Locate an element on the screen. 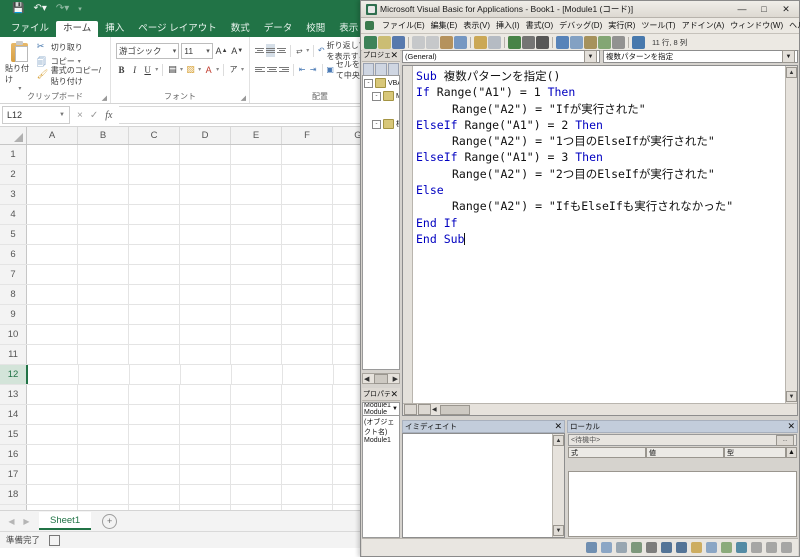 This screenshot has width=800, height=557. next-sheet-icon: ▶ is located at coordinates (26, 521).